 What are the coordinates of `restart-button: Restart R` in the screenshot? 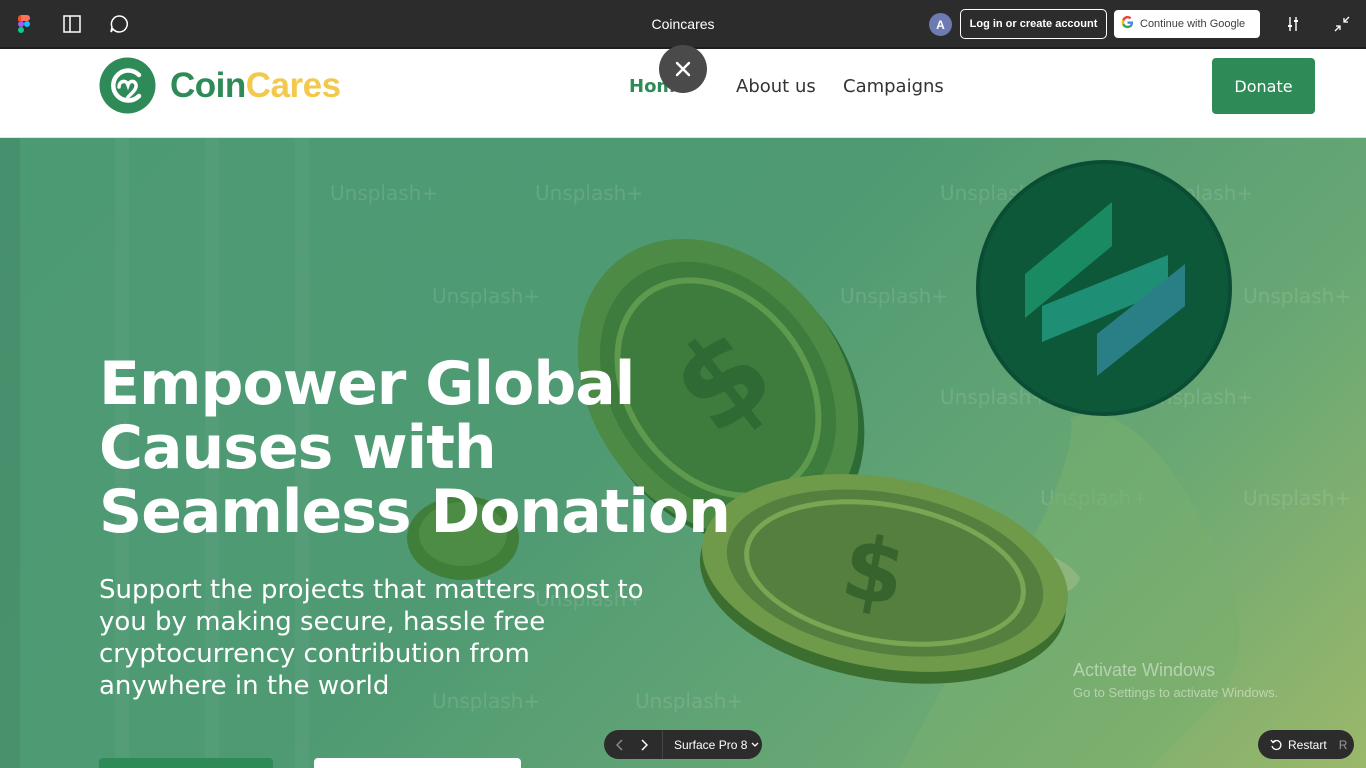 It's located at (1306, 744).